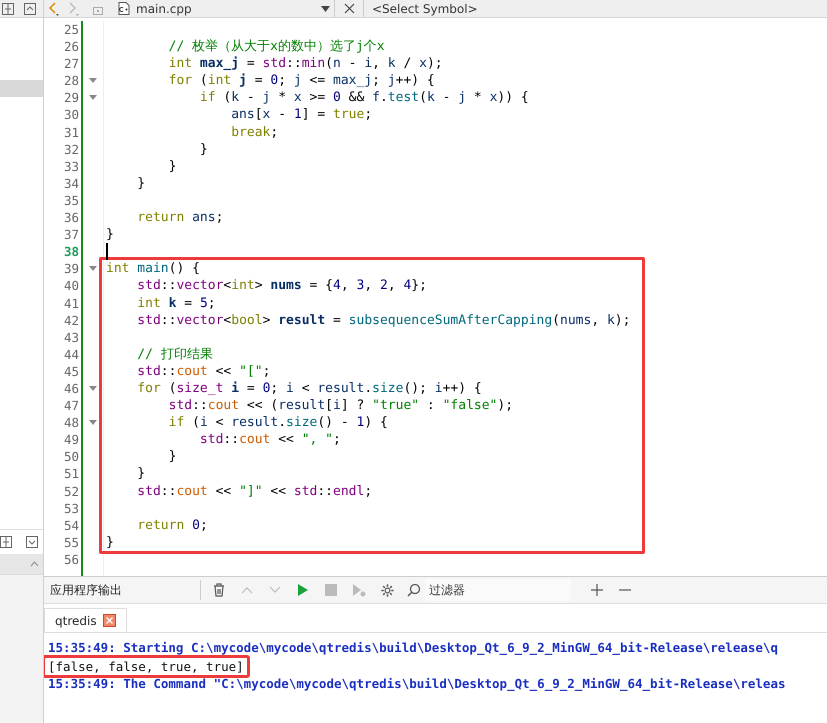 Image resolution: width=827 pixels, height=723 pixels. Describe the element at coordinates (425, 9) in the screenshot. I see `symbol-selector: <Select Symbol>` at that location.